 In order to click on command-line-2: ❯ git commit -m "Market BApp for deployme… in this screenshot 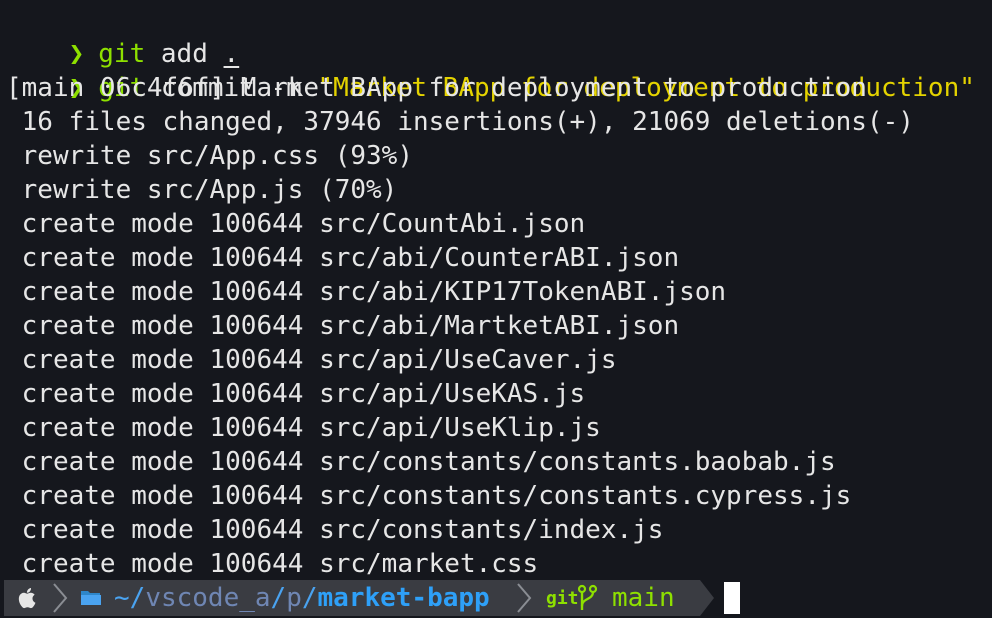, I will do `click(490, 70)`.